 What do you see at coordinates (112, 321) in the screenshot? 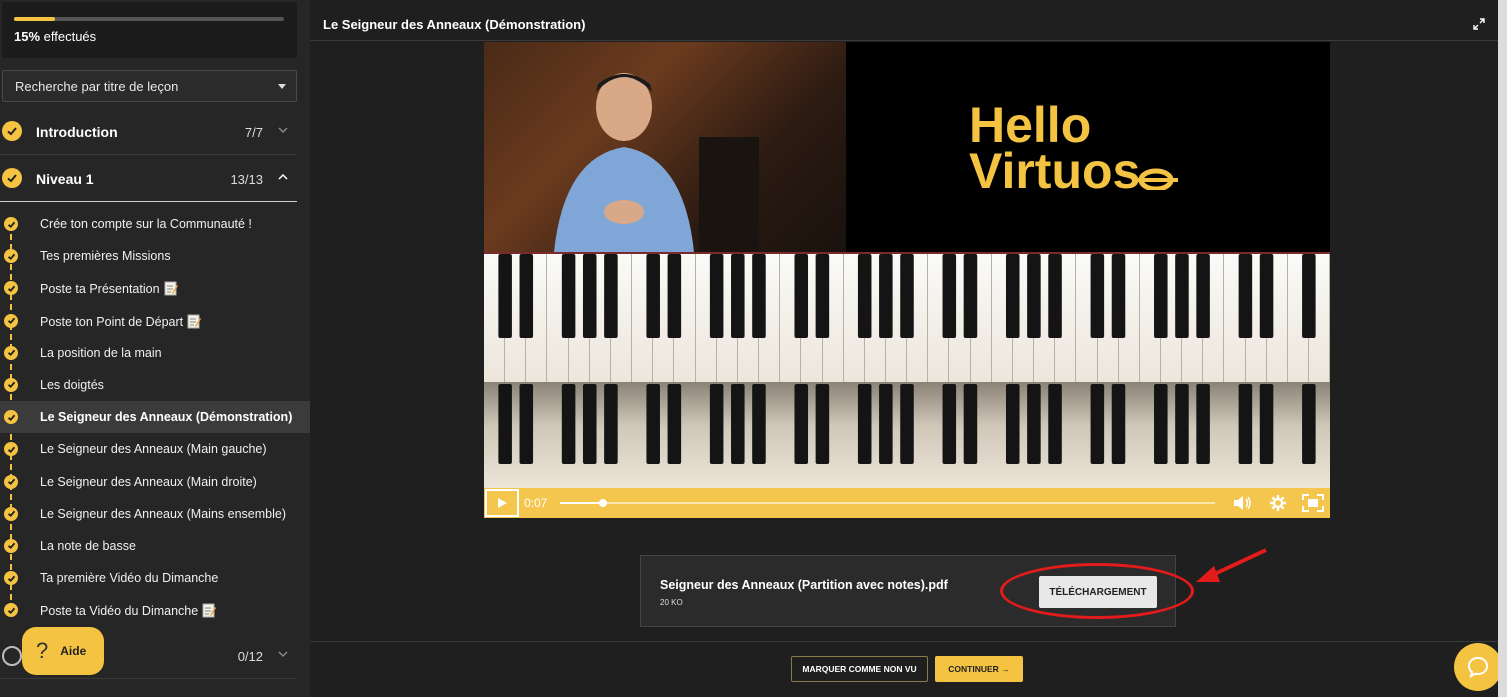
I see `lesson-label-text: Poste ton Point de Départ` at bounding box center [112, 321].